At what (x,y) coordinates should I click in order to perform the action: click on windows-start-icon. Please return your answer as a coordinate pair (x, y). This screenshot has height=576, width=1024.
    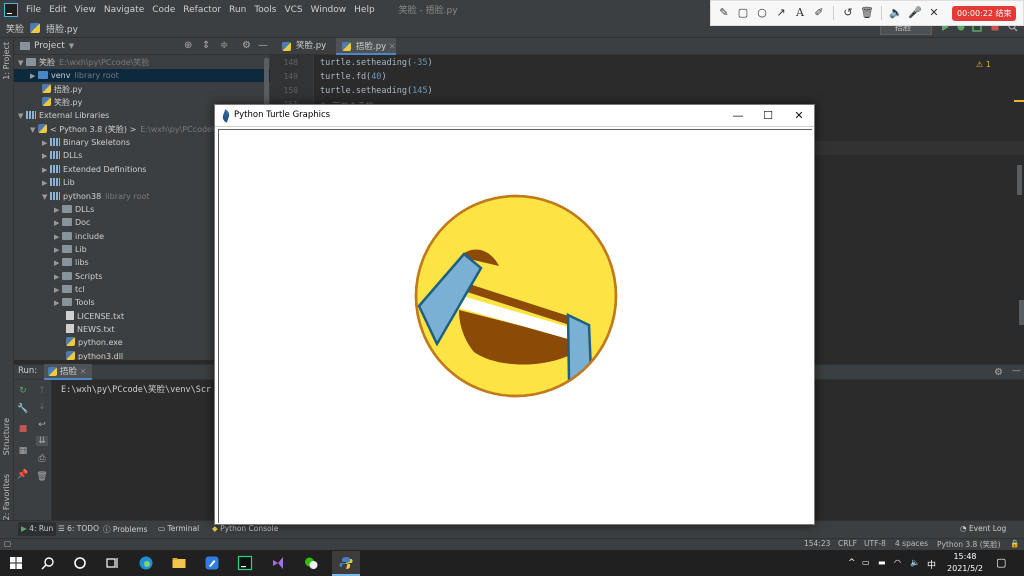
    Looking at the image, I should click on (16, 563).